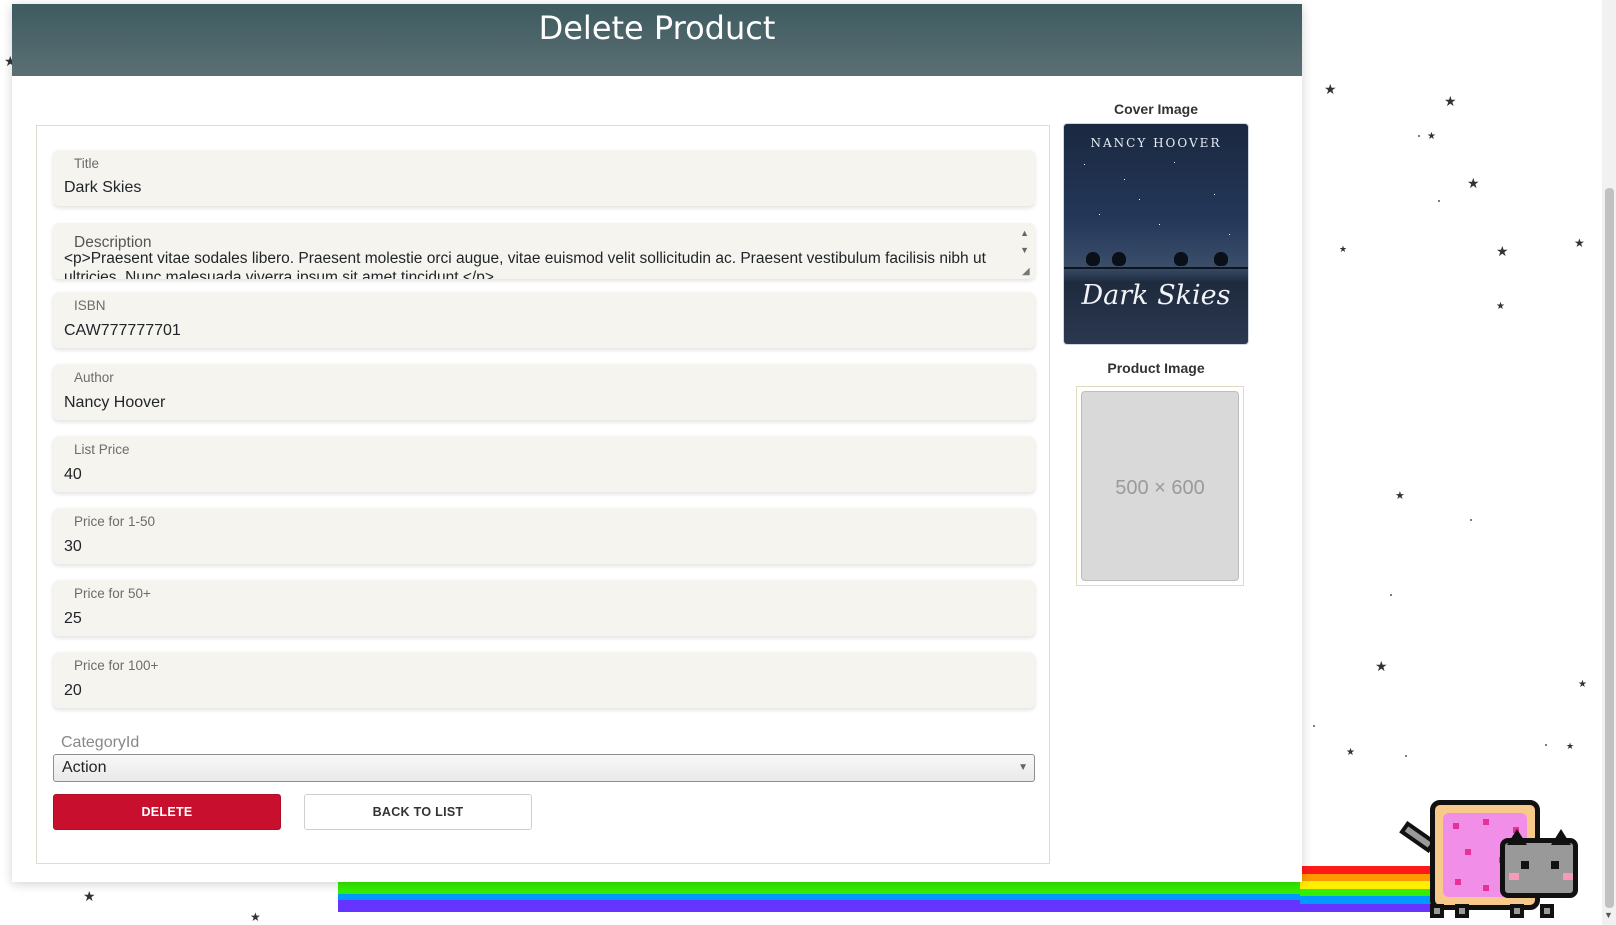  I want to click on title-value: Dark Skies, so click(103, 187).